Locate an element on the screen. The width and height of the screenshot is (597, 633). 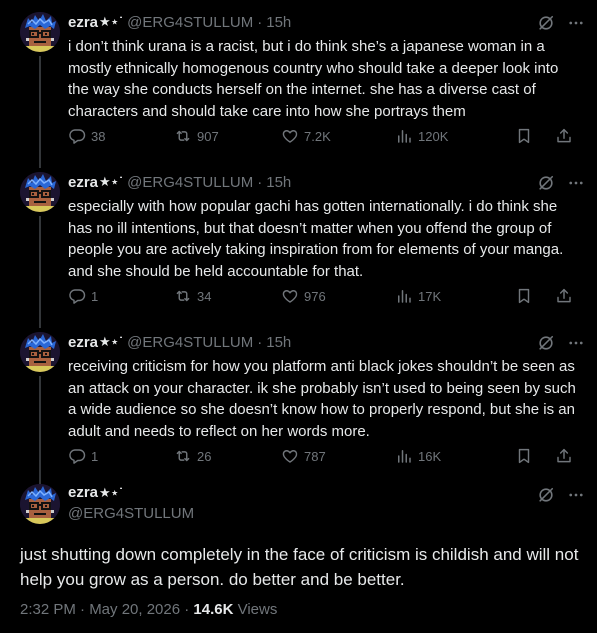
tweet-header: ezra★⋆˙ is located at coordinates (95, 492).